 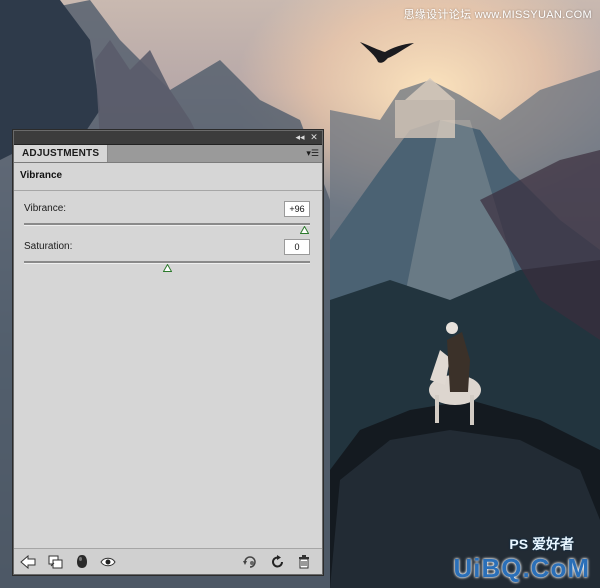 What do you see at coordinates (167, 268) in the screenshot?
I see `saturation-slider-thumb` at bounding box center [167, 268].